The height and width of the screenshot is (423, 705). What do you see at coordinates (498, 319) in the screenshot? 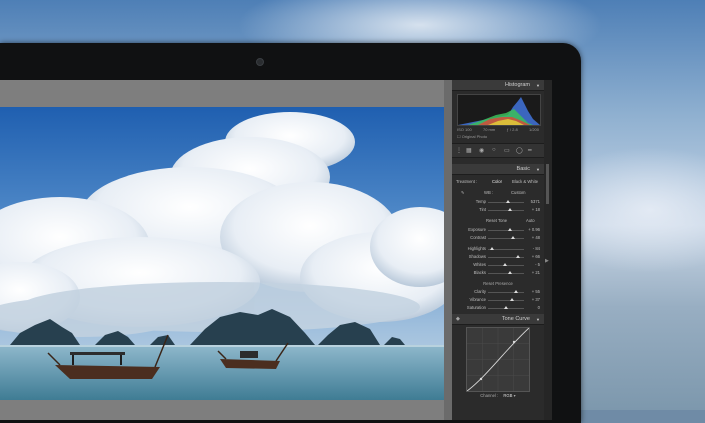
I see `tone-curve-header: ◈ Tone Curve ▼` at bounding box center [498, 319].